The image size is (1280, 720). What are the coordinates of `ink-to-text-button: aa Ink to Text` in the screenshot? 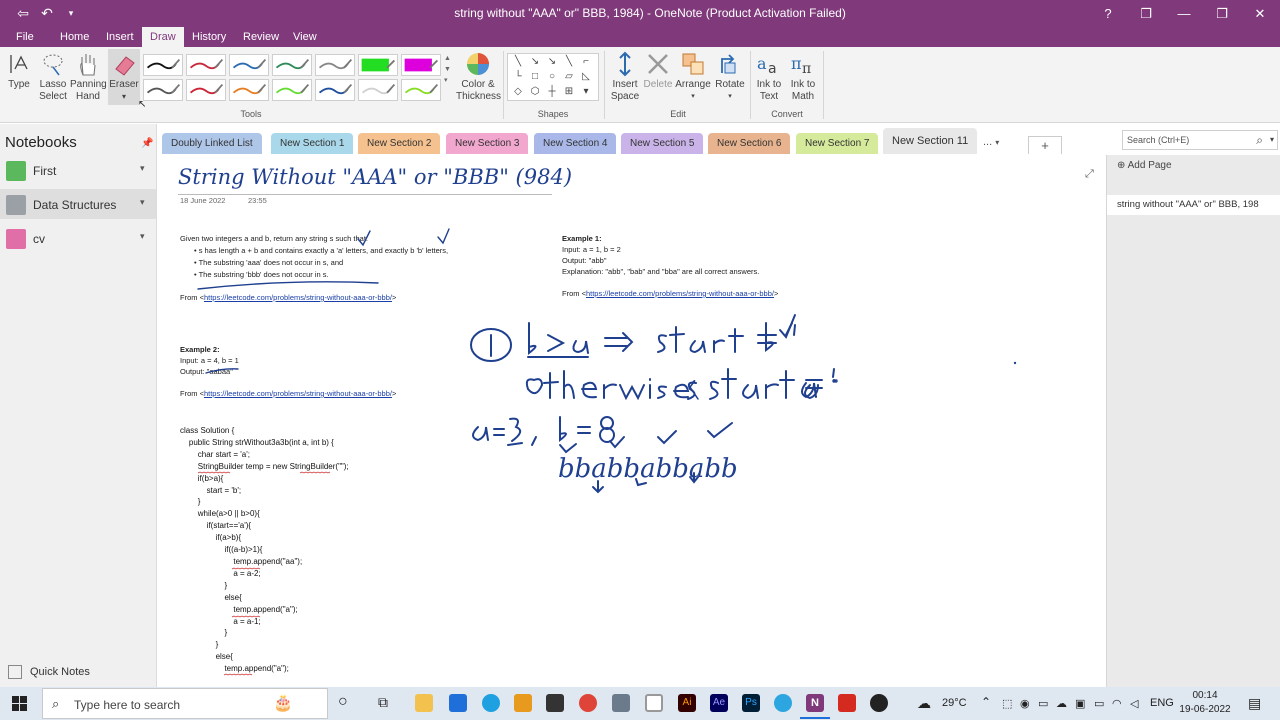 It's located at (769, 77).